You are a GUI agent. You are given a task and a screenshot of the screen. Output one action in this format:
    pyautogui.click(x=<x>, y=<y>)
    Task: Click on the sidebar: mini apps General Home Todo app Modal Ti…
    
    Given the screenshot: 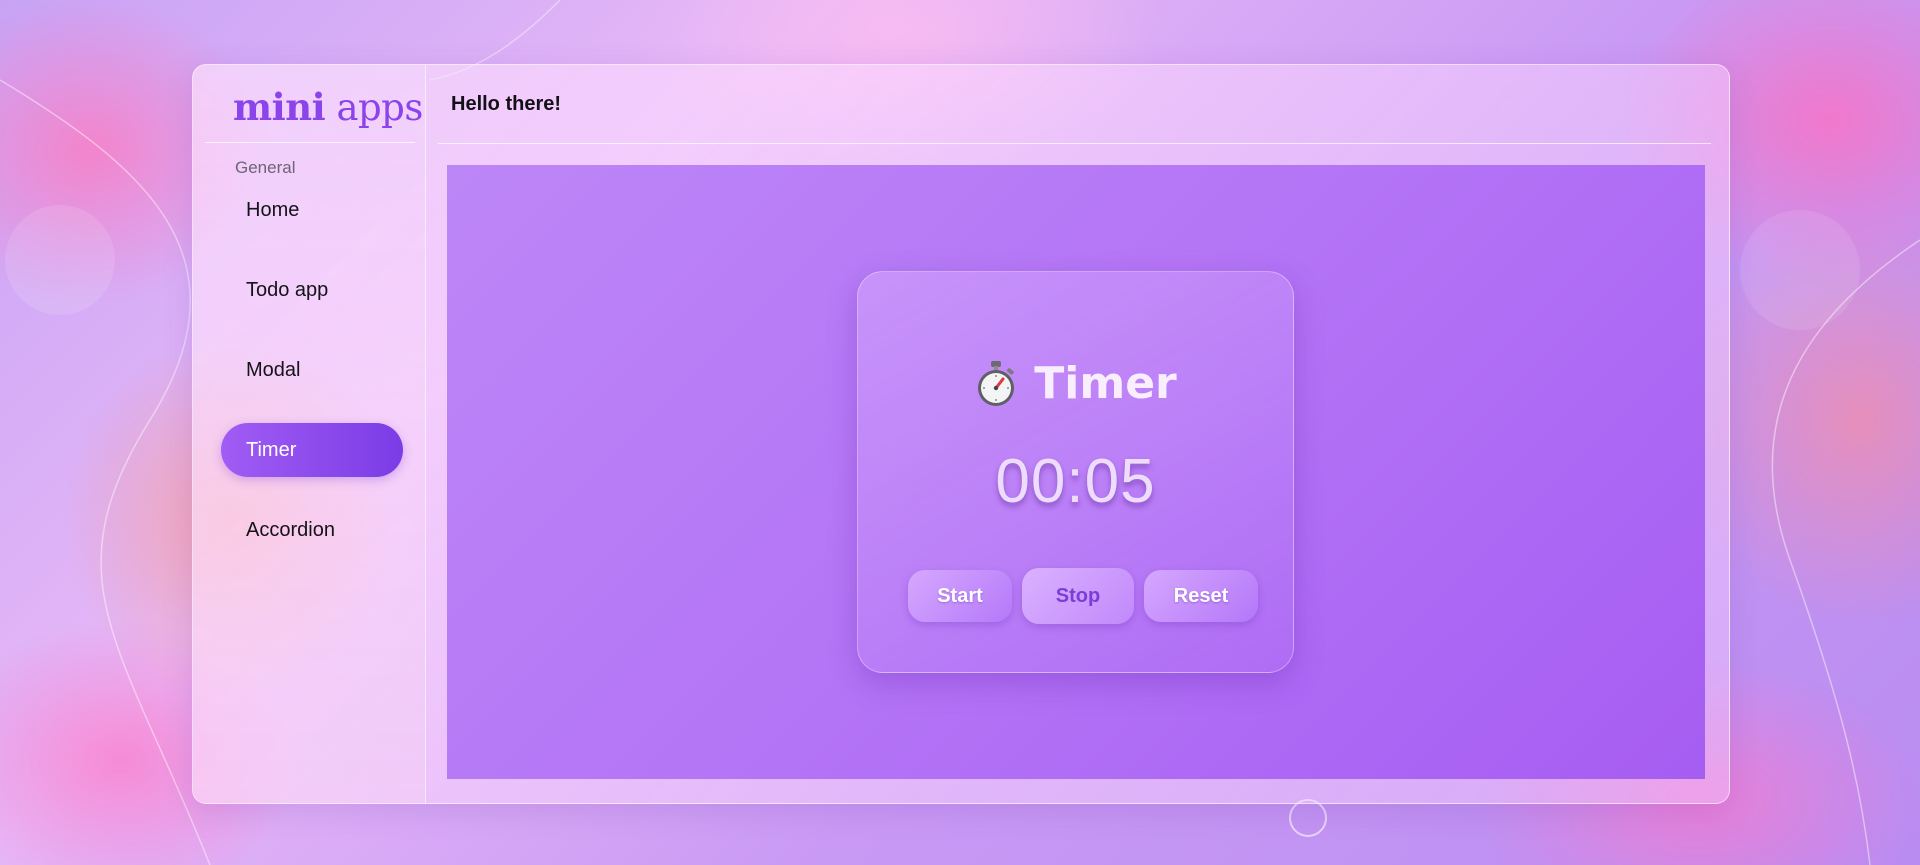 What is the action you would take?
    pyautogui.click(x=309, y=434)
    